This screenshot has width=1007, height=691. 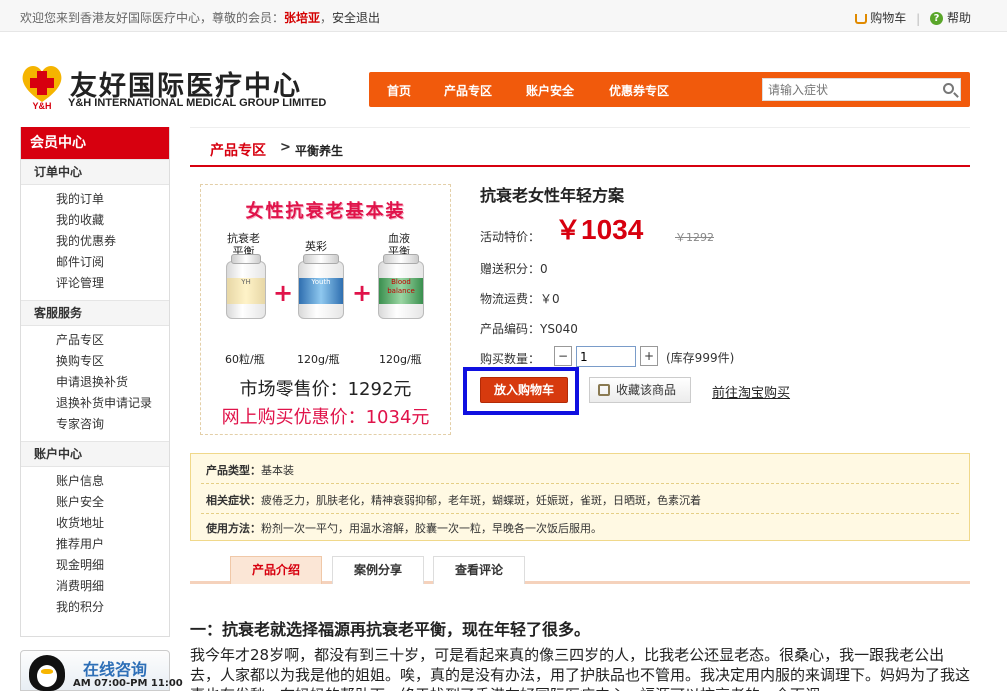 I want to click on plus-sign-2: +, so click(x=362, y=293).